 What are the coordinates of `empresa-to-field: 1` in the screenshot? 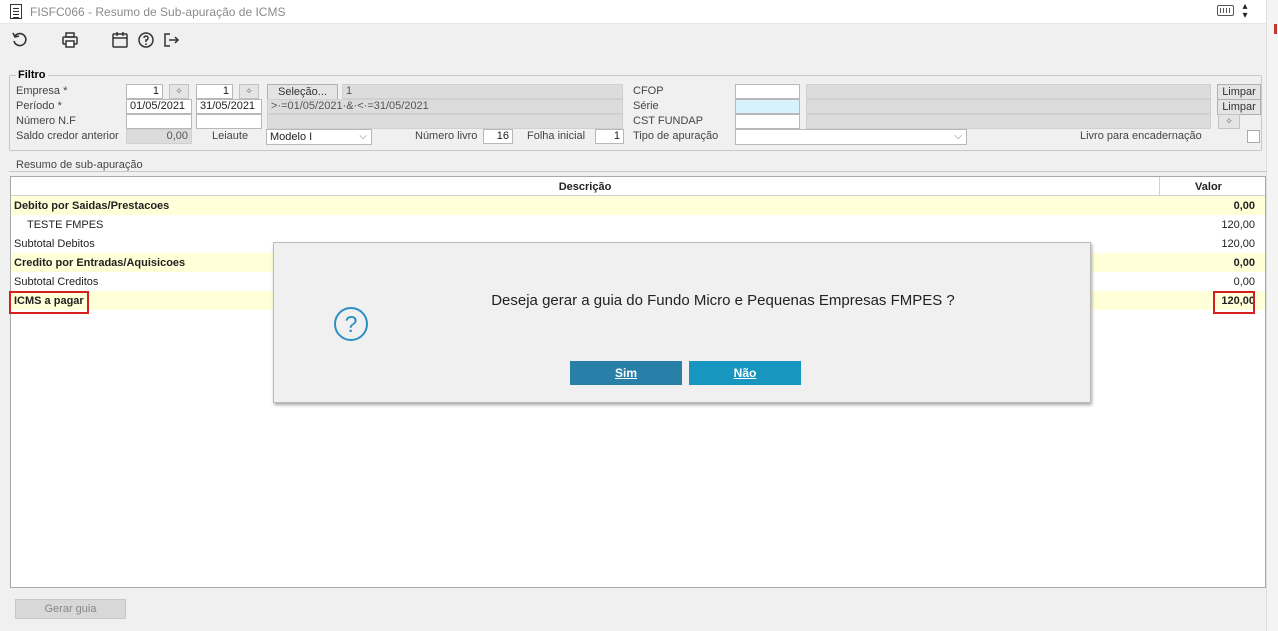 It's located at (214, 91).